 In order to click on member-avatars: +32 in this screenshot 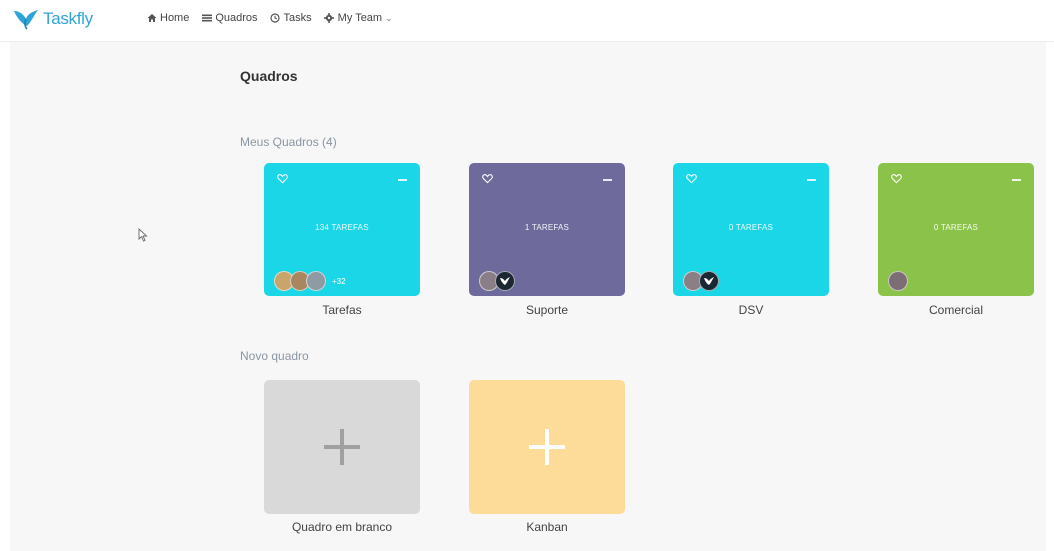, I will do `click(310, 281)`.